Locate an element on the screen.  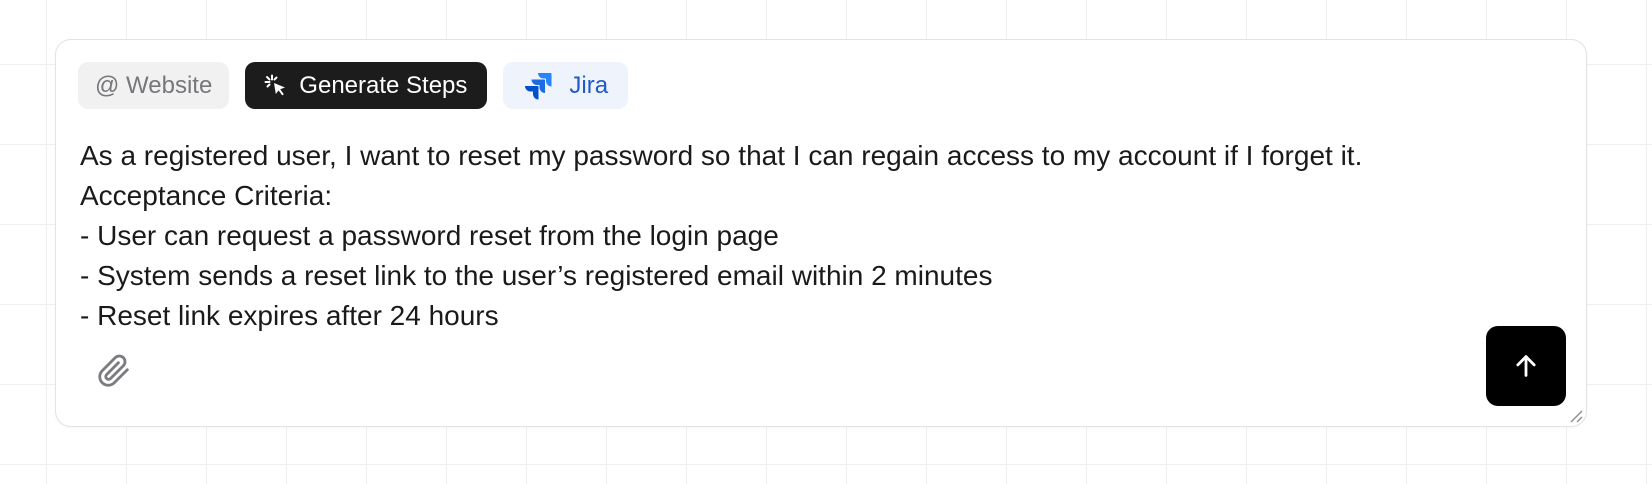
jira-chip-label: Jira is located at coordinates (589, 85).